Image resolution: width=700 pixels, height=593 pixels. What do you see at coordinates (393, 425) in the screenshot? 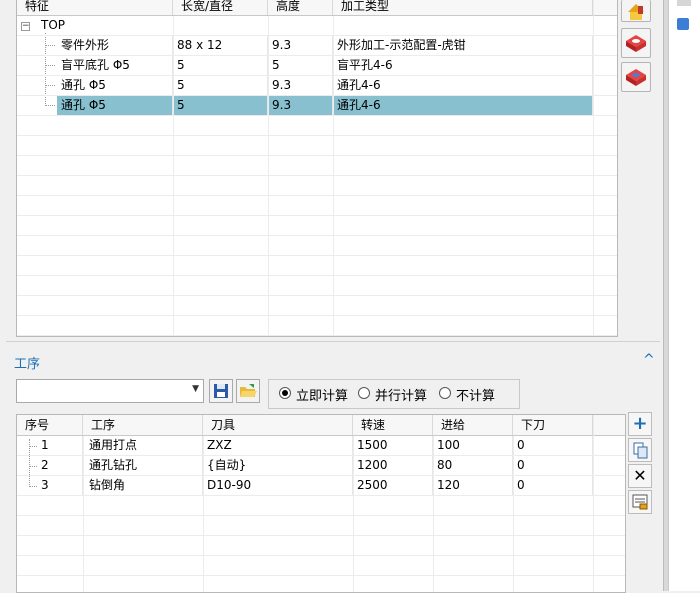
I see `col-speed: 转速` at bounding box center [393, 425].